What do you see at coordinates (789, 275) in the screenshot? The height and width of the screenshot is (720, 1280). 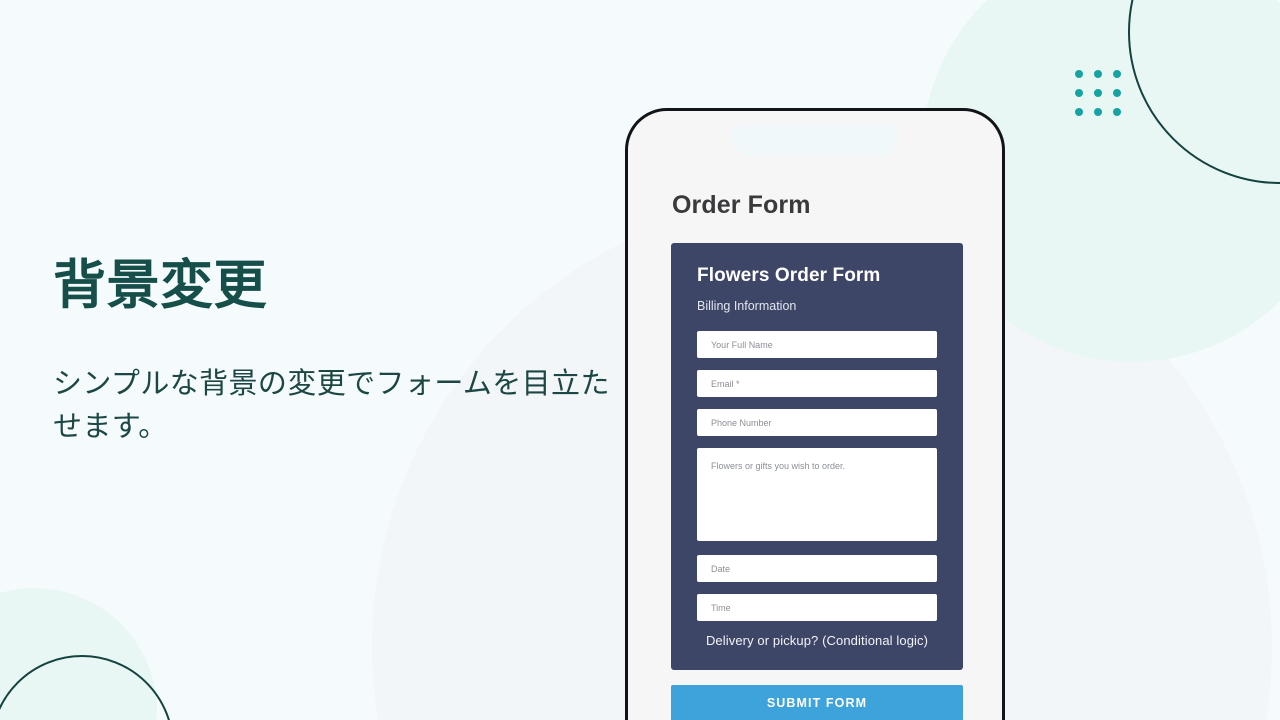 I see `form-title: Flowers Order Form` at bounding box center [789, 275].